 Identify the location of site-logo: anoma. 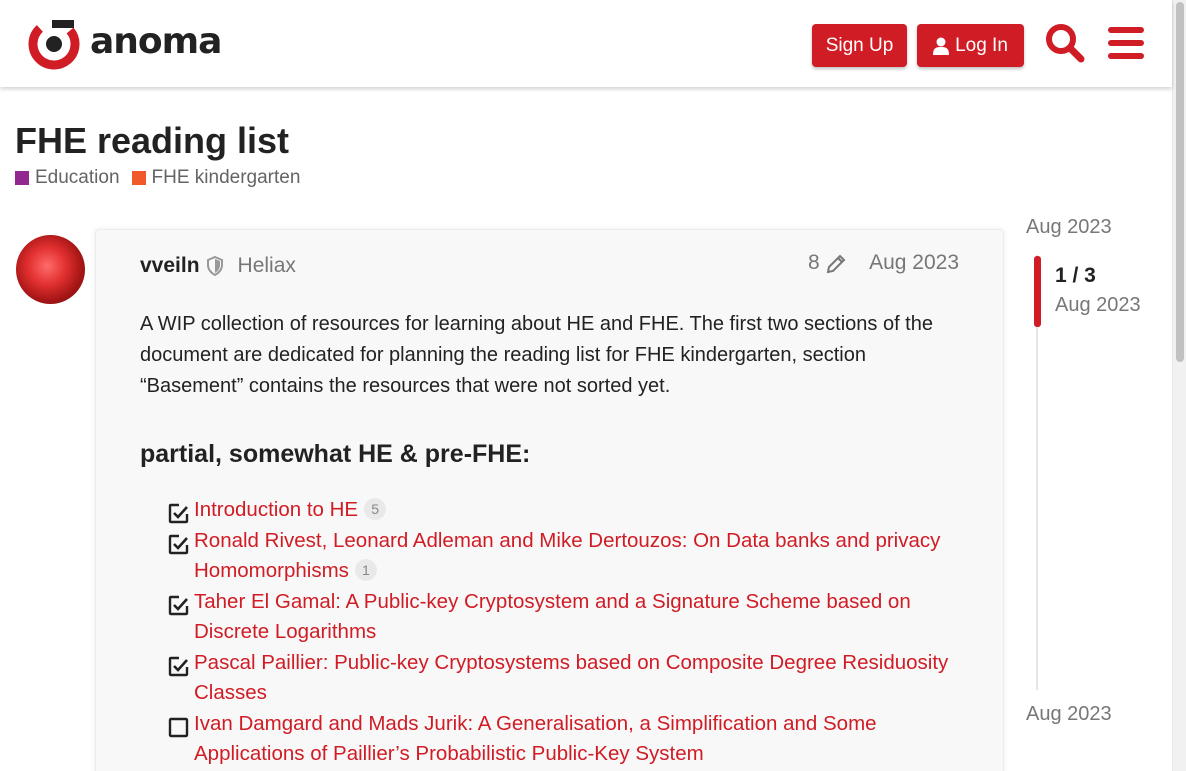
(125, 44).